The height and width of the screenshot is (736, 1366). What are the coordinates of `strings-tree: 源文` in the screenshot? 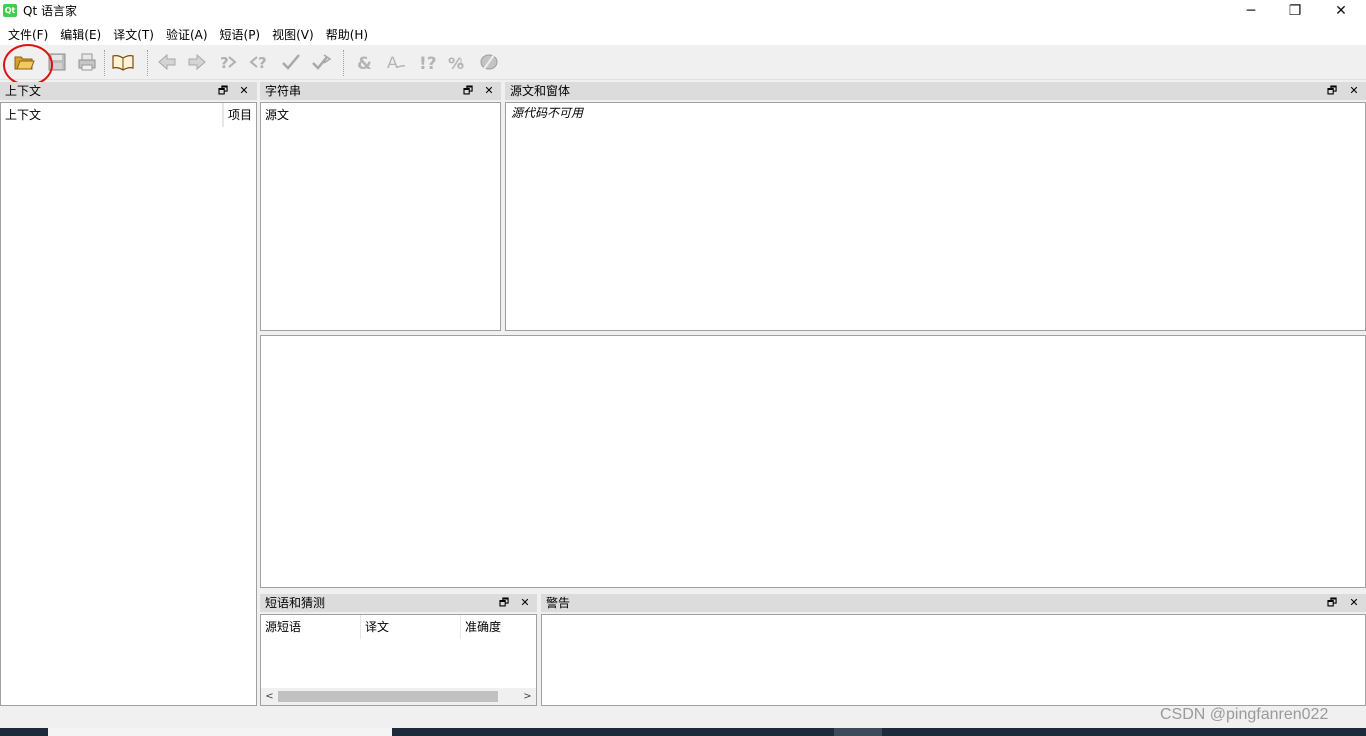 It's located at (380, 216).